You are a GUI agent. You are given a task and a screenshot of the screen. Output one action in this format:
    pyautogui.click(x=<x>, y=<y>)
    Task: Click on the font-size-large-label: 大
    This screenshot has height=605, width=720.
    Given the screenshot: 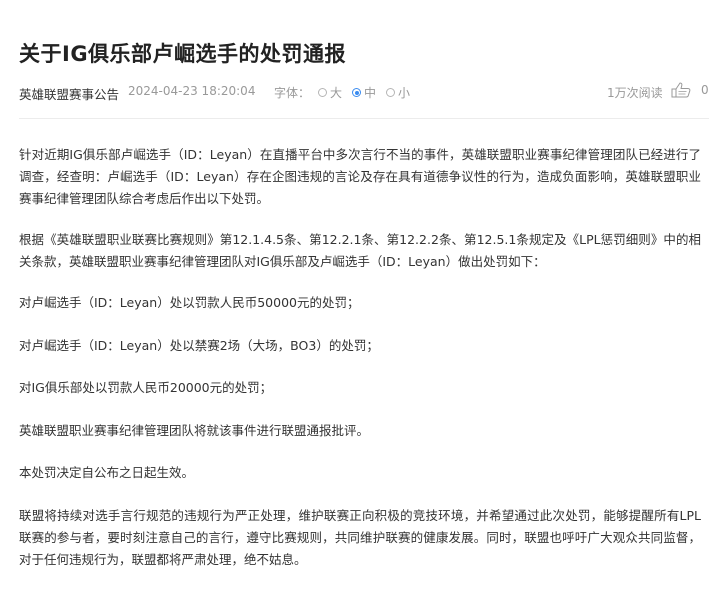 What is the action you would take?
    pyautogui.click(x=336, y=93)
    